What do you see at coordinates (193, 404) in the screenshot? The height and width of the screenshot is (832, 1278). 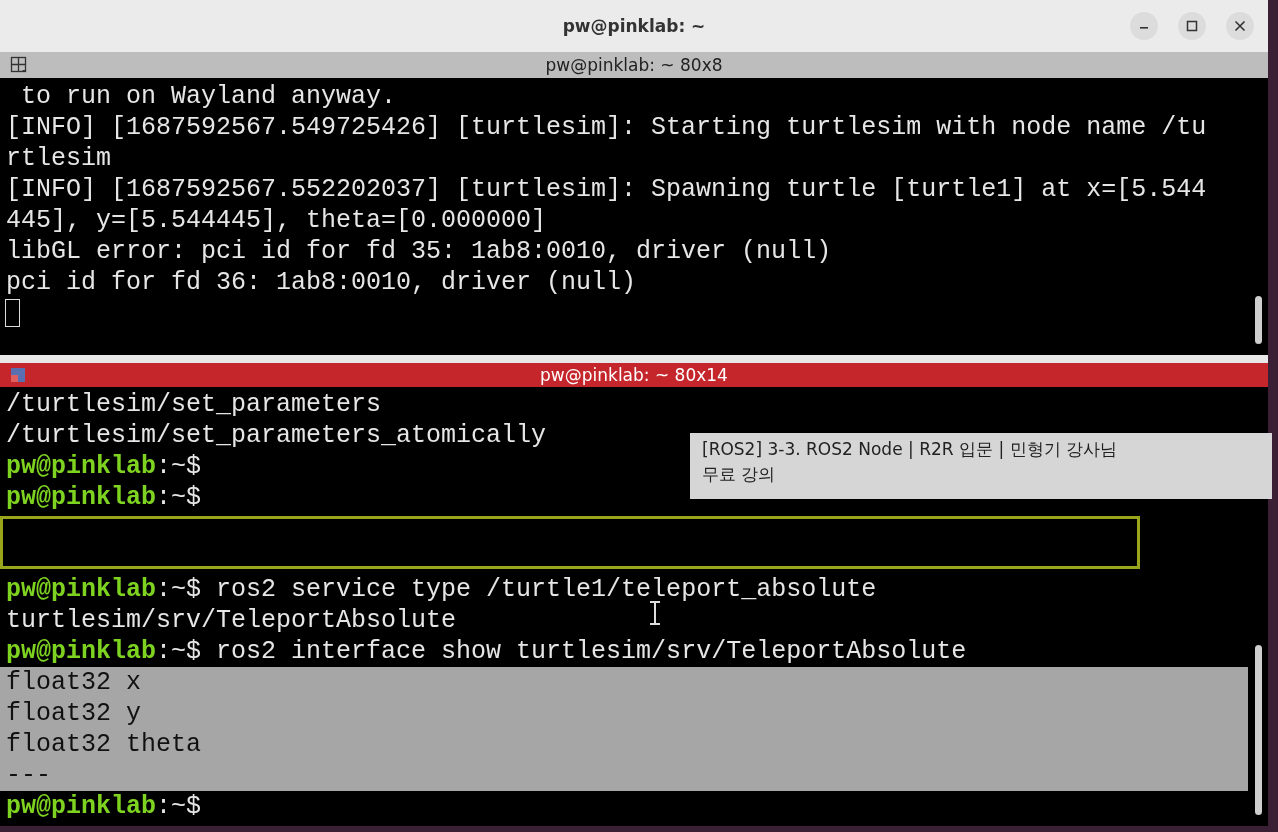 I see `output-line: /turtlesim/set_parameters` at bounding box center [193, 404].